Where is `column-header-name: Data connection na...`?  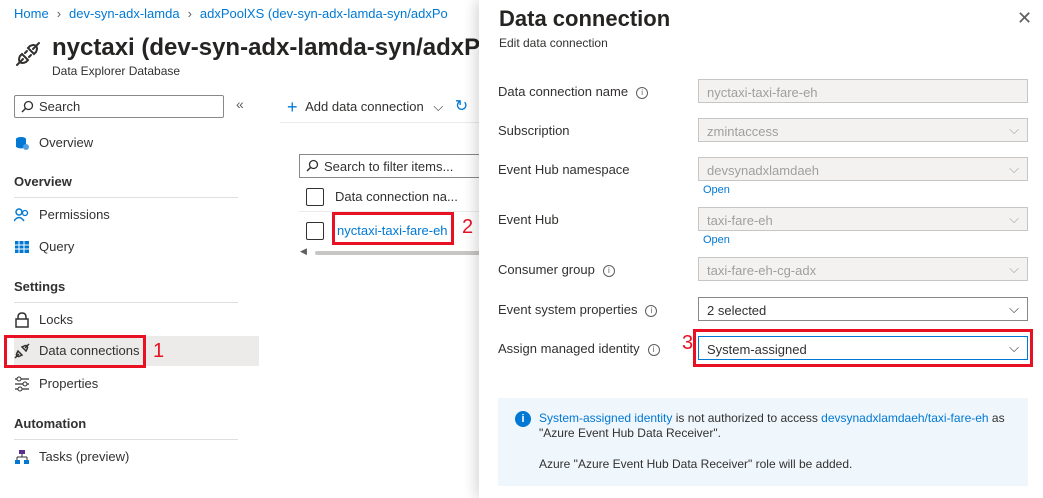
column-header-name: Data connection na... is located at coordinates (396, 196).